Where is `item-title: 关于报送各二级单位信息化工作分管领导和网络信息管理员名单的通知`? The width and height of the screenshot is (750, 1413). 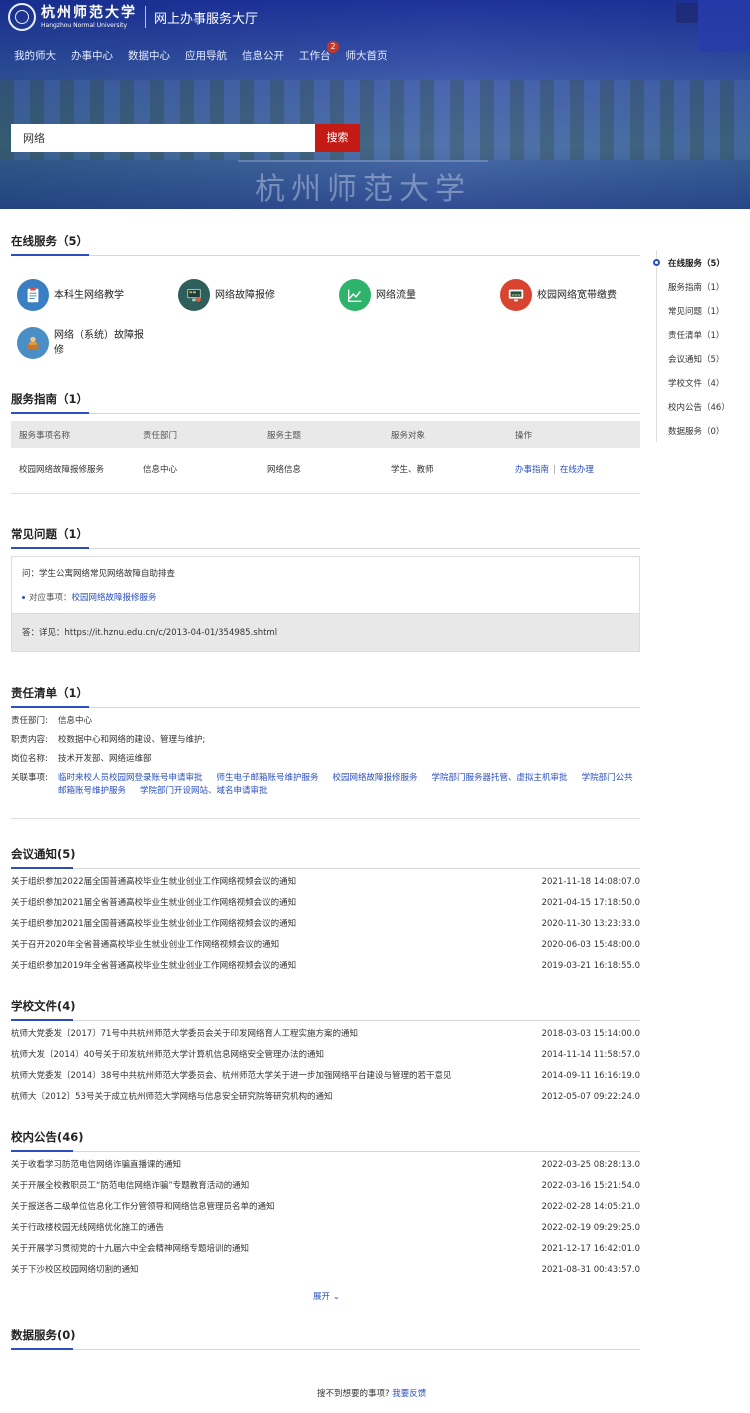
item-title: 关于报送各二级单位信息化工作分管领导和网络信息管理员名单的通知 is located at coordinates (143, 1207).